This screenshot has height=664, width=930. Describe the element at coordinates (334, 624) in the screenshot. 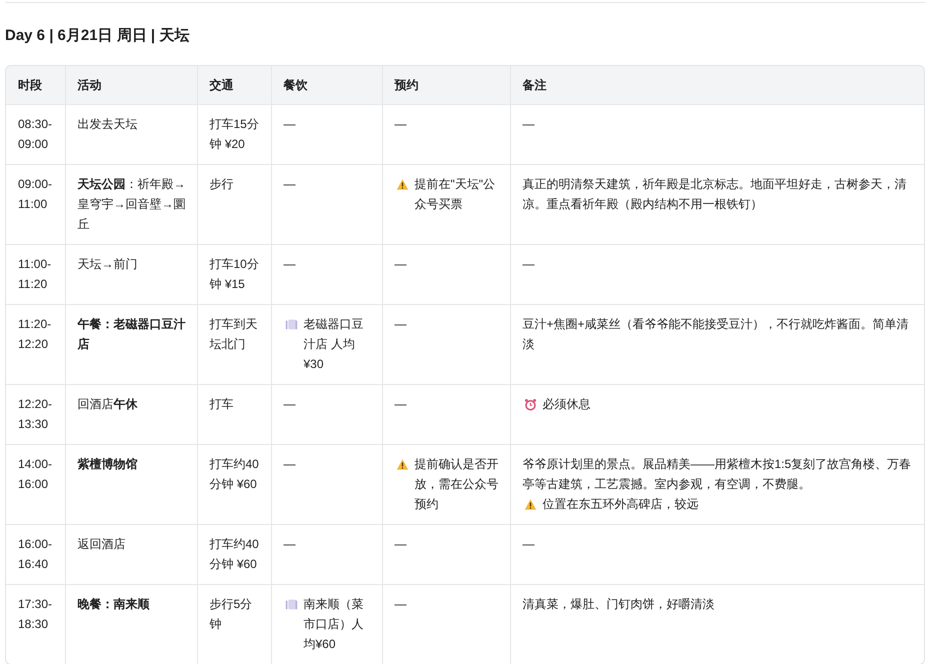

I see `dining-text: 南来顺（菜市口店）人均¥60` at that location.